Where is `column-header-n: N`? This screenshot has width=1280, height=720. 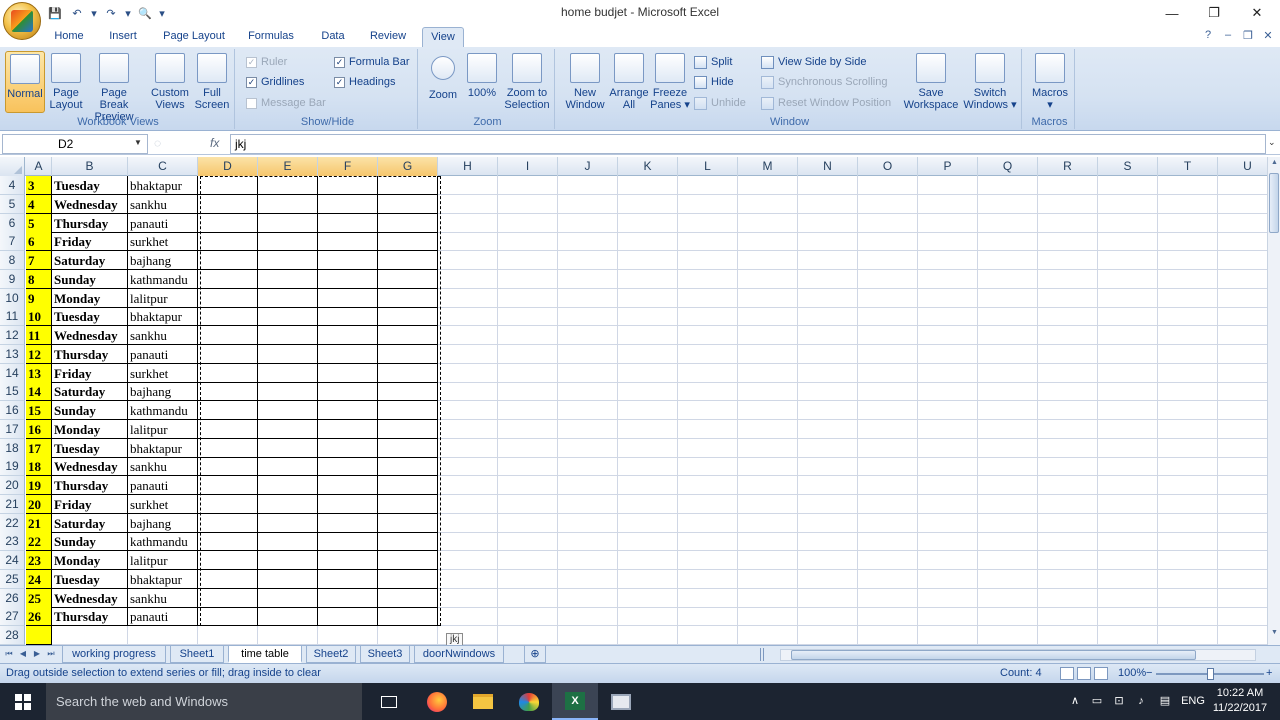
column-header-n: N is located at coordinates (828, 166).